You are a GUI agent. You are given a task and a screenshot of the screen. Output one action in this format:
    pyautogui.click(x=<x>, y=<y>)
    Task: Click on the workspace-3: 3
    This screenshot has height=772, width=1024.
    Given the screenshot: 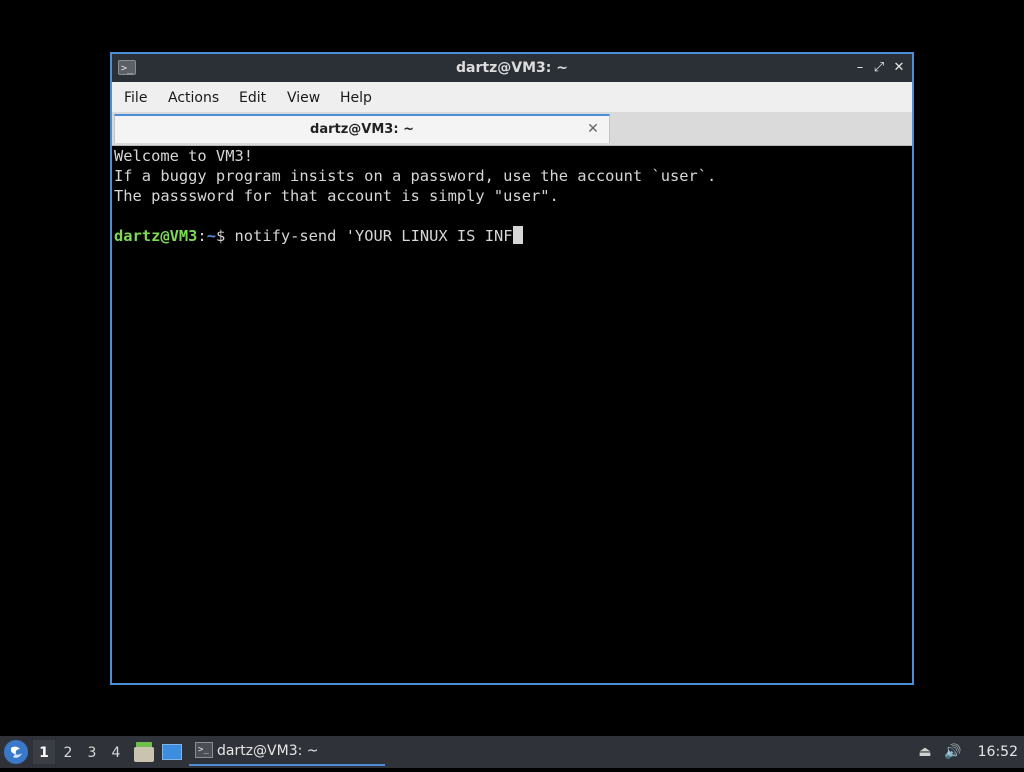 What is the action you would take?
    pyautogui.click(x=92, y=752)
    